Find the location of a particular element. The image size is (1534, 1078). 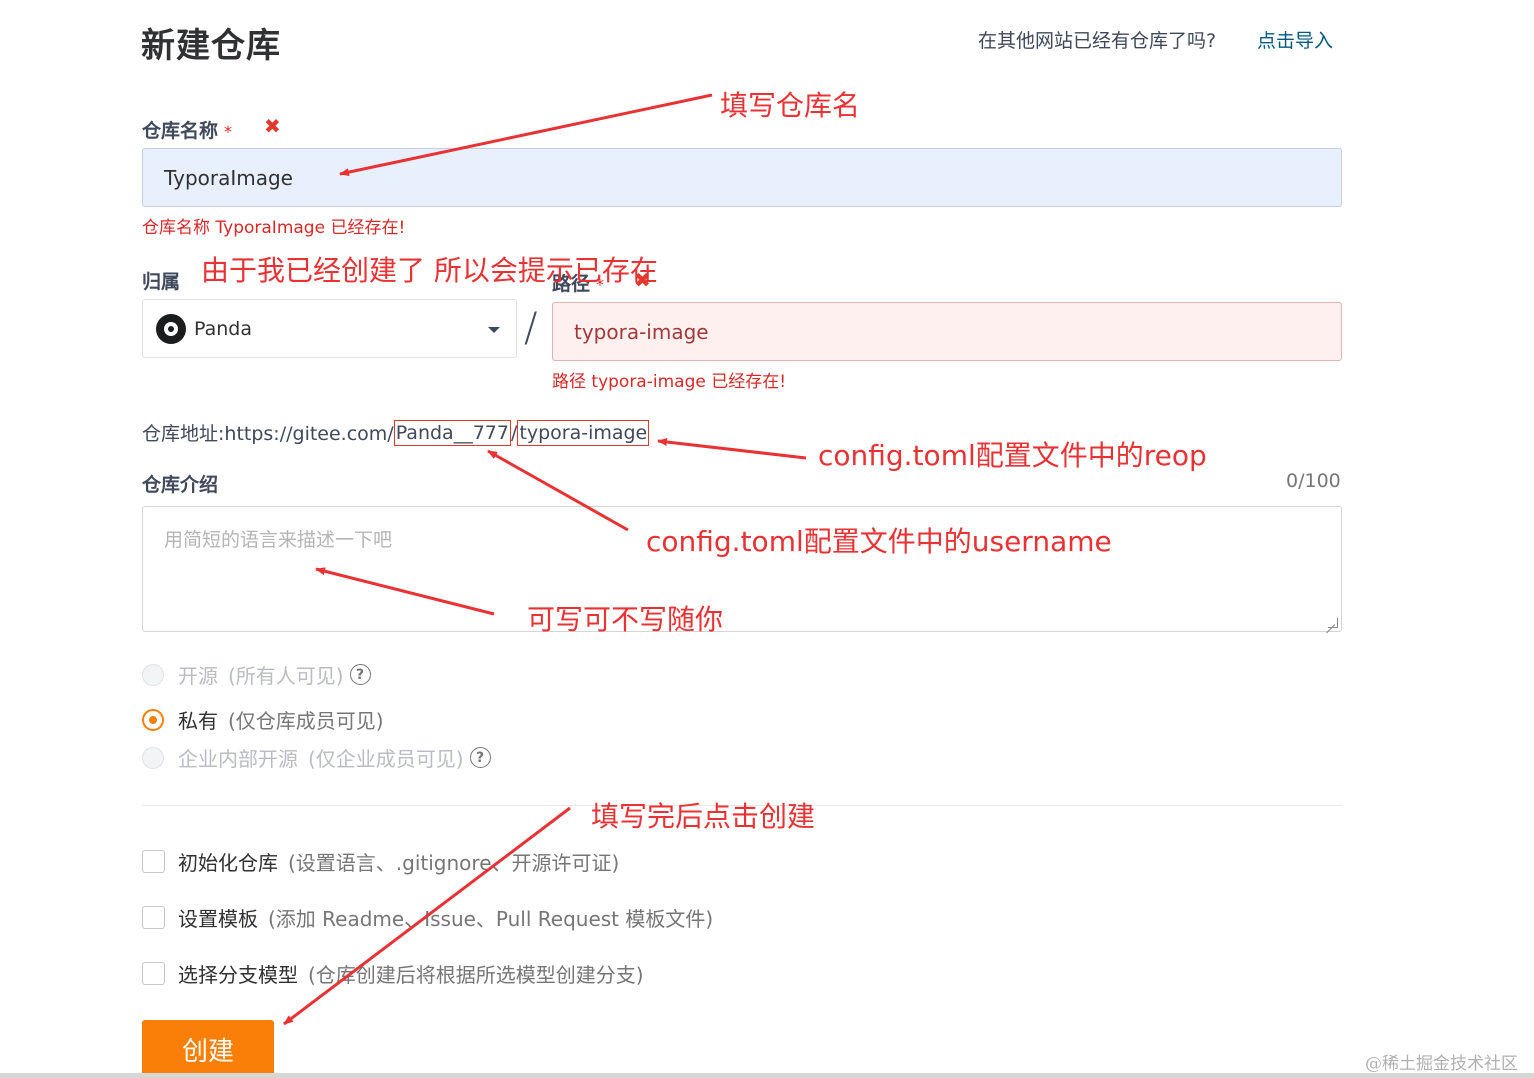

address-prefix: 仓库地址:https://gitee.com/ is located at coordinates (268, 434).